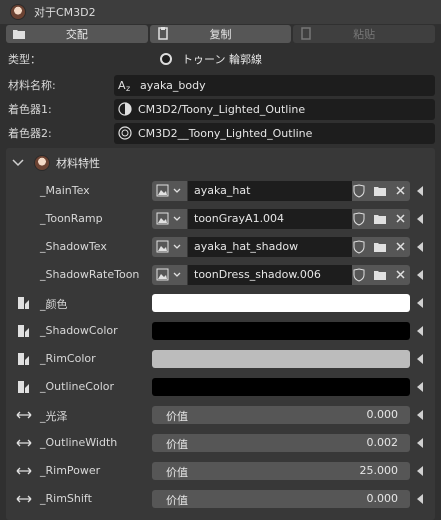 The height and width of the screenshot is (520, 441). What do you see at coordinates (270, 247) in the screenshot?
I see `texture-value: ayaka_hat_shadow` at bounding box center [270, 247].